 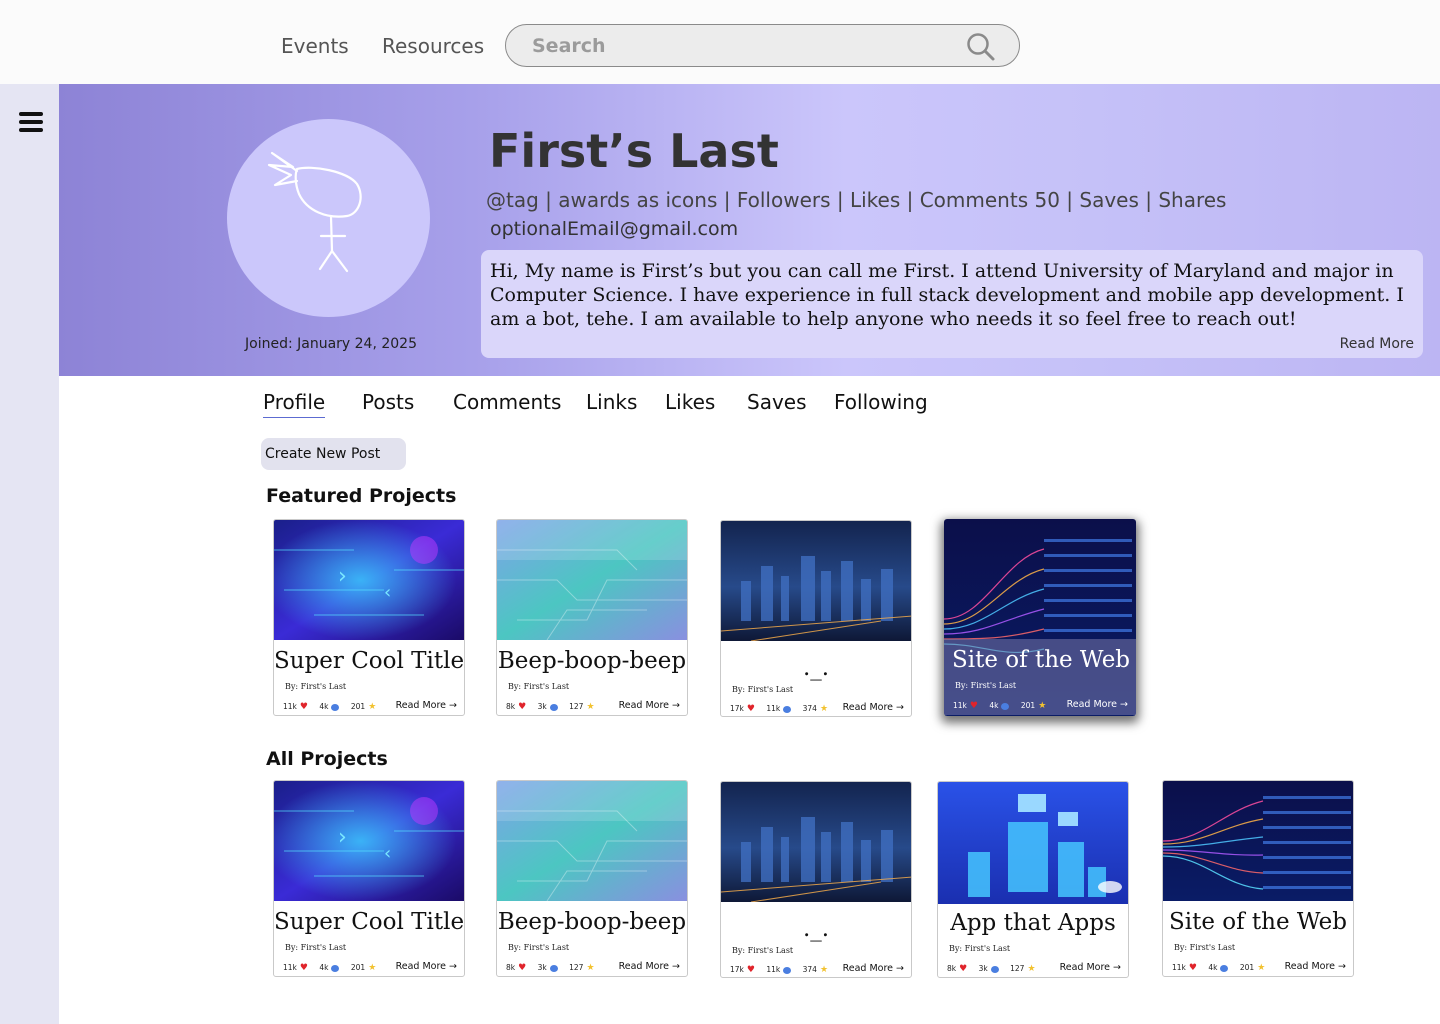 What do you see at coordinates (777, 402) in the screenshot?
I see `tab-saves: Saves` at bounding box center [777, 402].